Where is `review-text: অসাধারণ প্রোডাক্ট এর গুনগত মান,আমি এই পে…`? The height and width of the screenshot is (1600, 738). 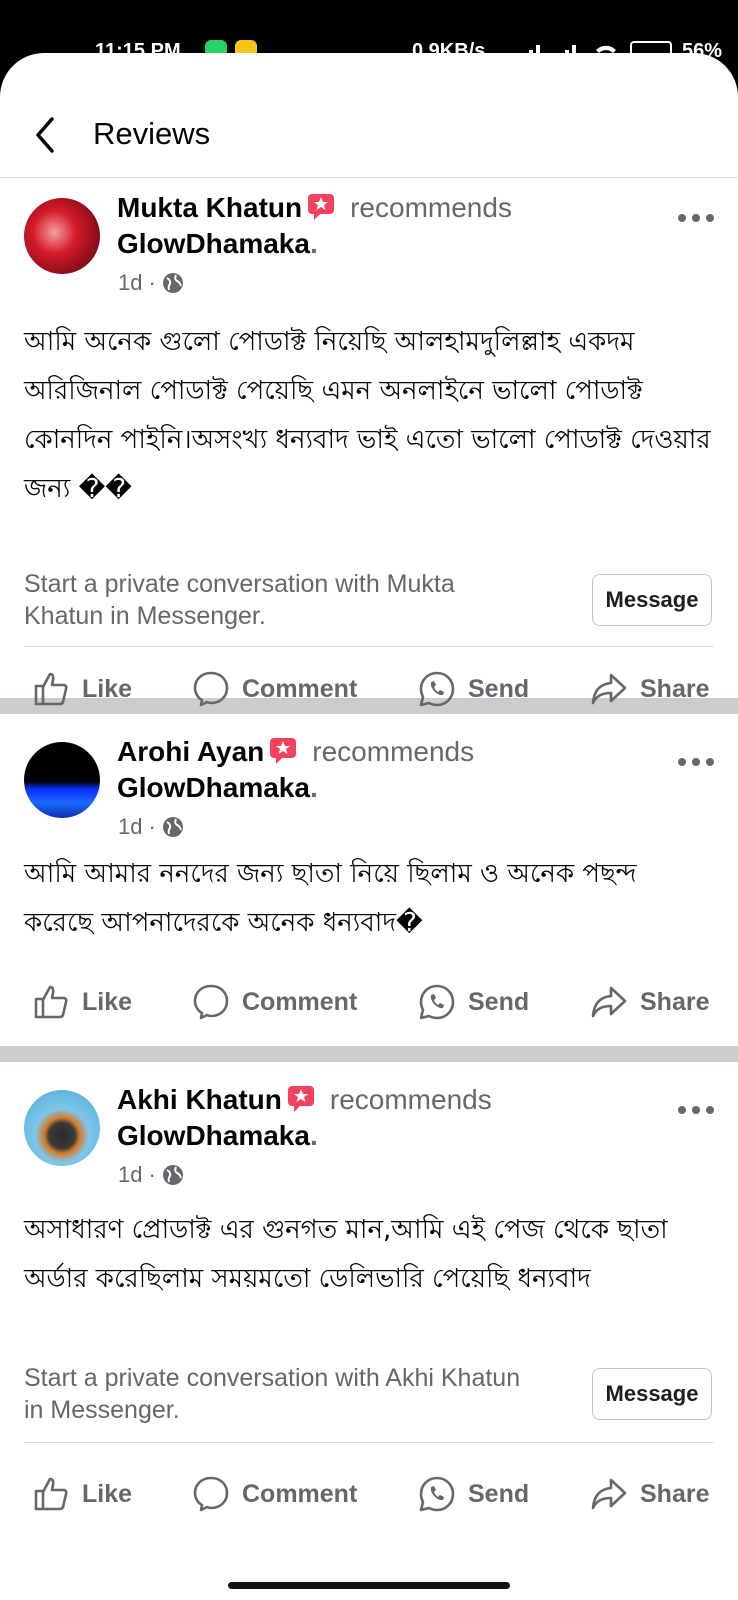
review-text: অসাধারণ প্রোডাক্ট এর গুনগত মান,আমি এই পে… is located at coordinates (346, 1254).